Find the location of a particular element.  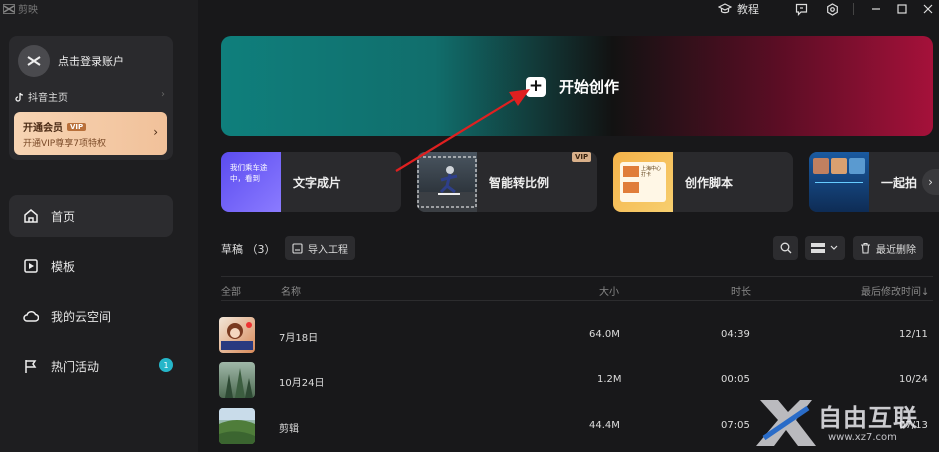

watermark-text: 自由互联 is located at coordinates (868, 418).